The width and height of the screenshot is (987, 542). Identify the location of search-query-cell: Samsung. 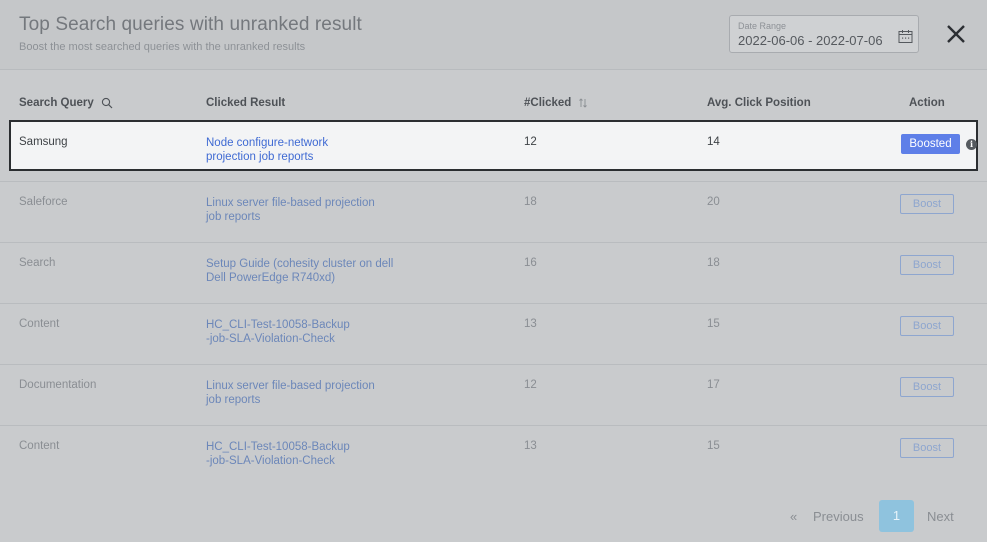
(43, 142).